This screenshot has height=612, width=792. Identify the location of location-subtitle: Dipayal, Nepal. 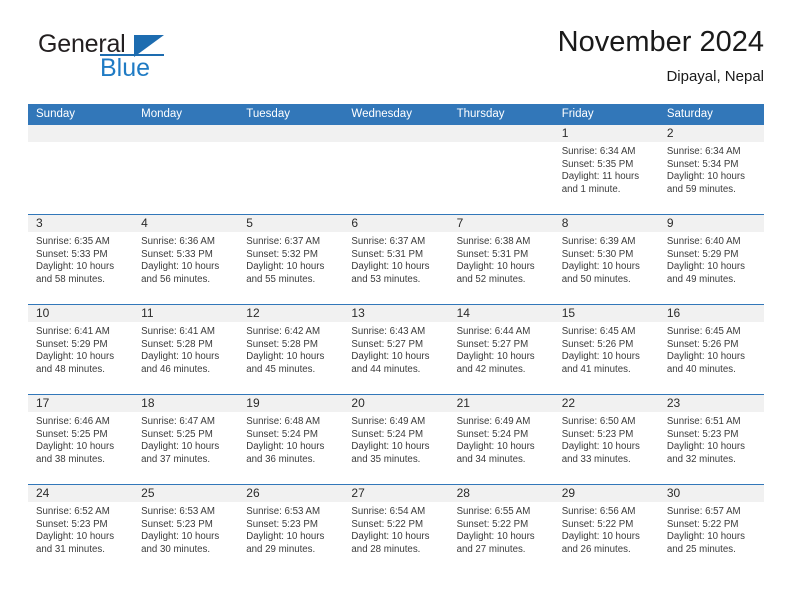
(715, 76).